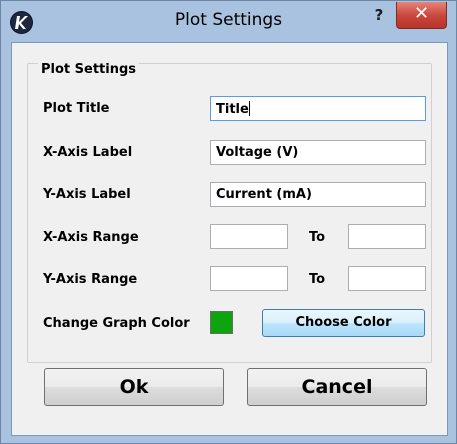 Image resolution: width=457 pixels, height=444 pixels. Describe the element at coordinates (88, 152) in the screenshot. I see `x-axis-label-label: X-Axis Label` at that location.